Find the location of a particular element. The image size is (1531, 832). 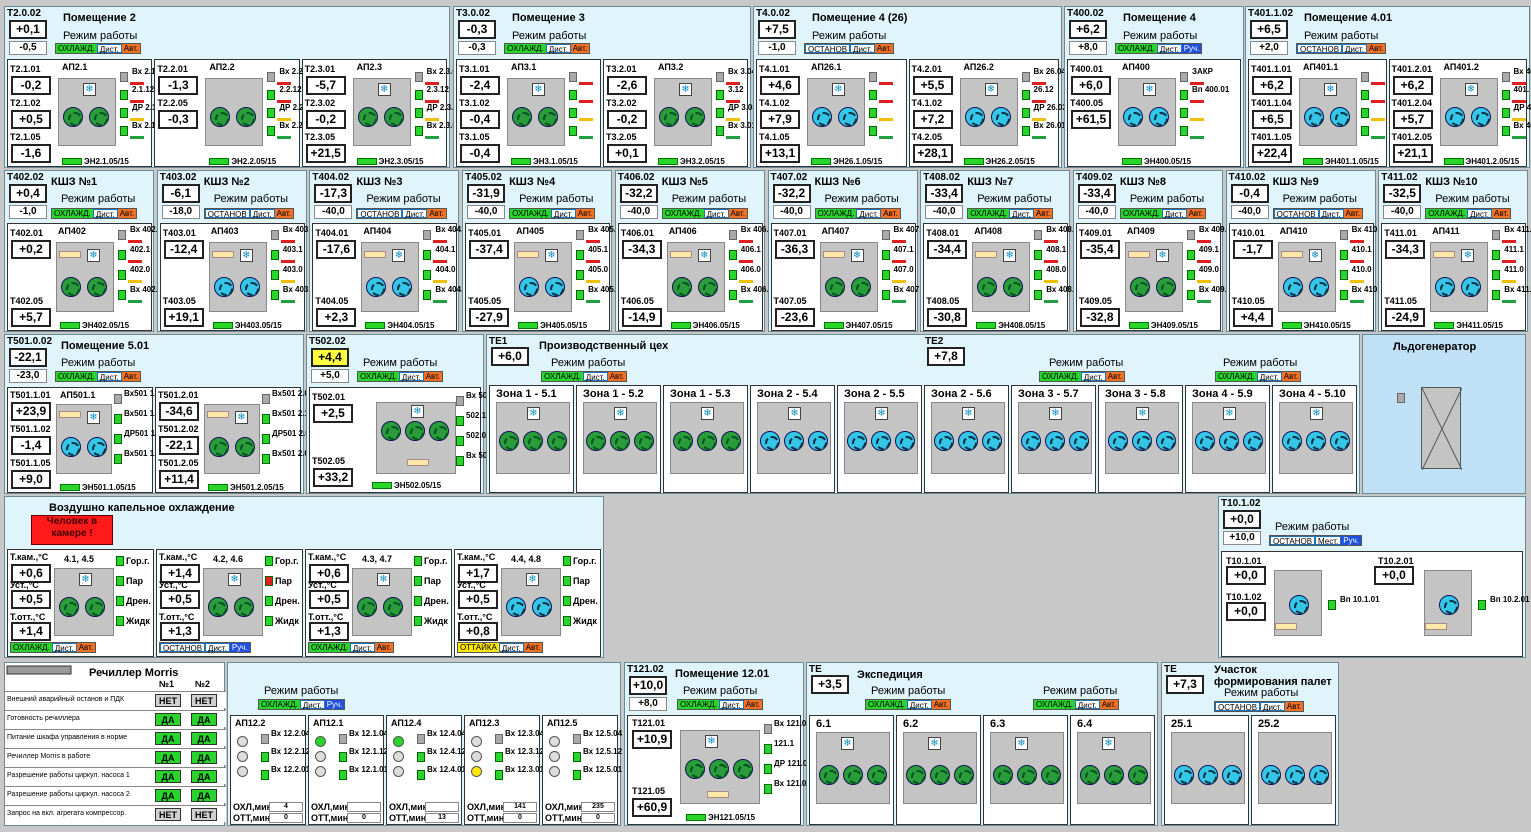

temperature-value: +0,4 is located at coordinates (28, 193).